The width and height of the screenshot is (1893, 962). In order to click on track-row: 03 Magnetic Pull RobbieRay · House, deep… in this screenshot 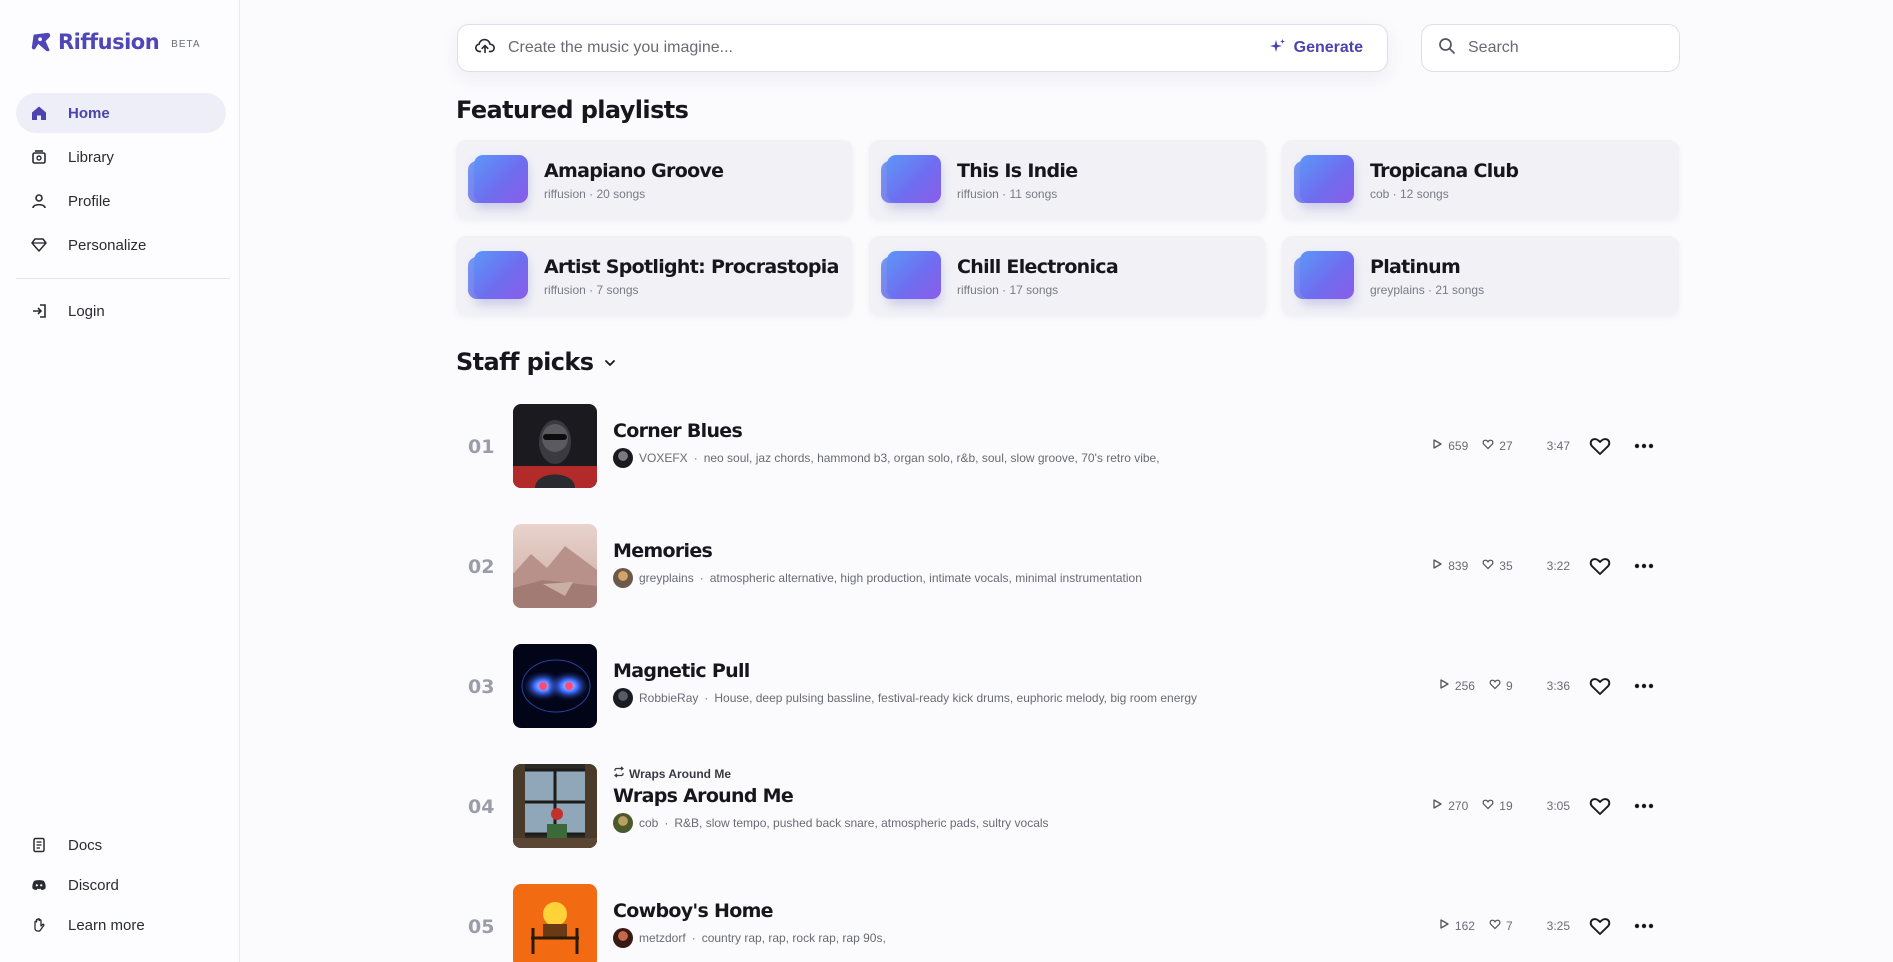, I will do `click(1068, 700)`.